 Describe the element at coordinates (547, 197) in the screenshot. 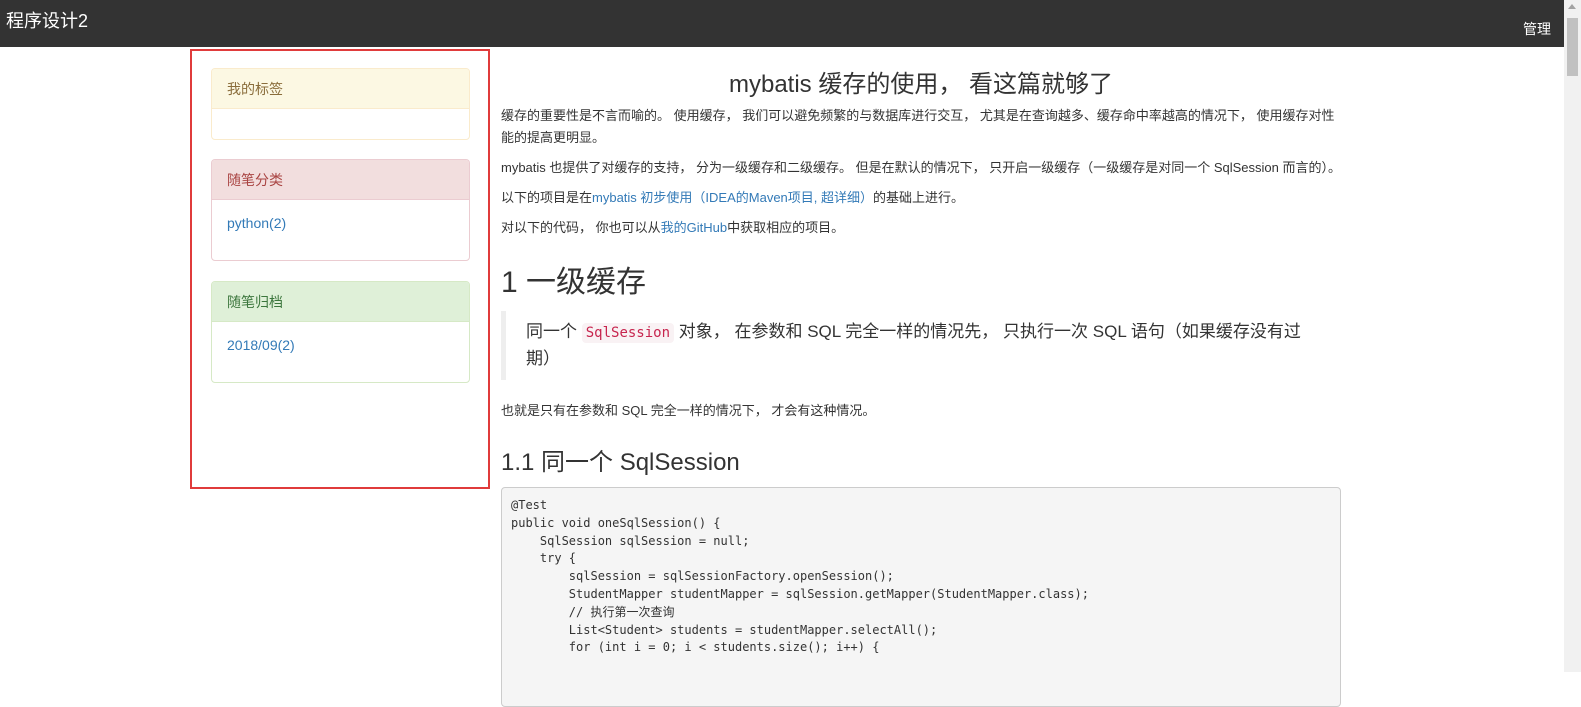

I see `text: 以下的项目是在` at that location.